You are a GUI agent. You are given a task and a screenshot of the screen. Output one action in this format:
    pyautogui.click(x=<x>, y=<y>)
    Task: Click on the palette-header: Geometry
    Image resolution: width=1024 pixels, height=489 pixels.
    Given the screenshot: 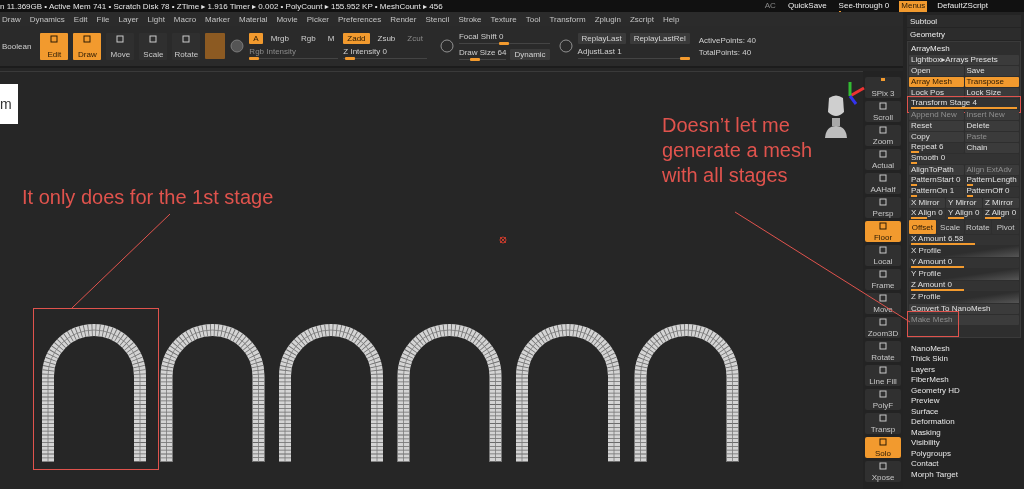 What is the action you would take?
    pyautogui.click(x=964, y=34)
    